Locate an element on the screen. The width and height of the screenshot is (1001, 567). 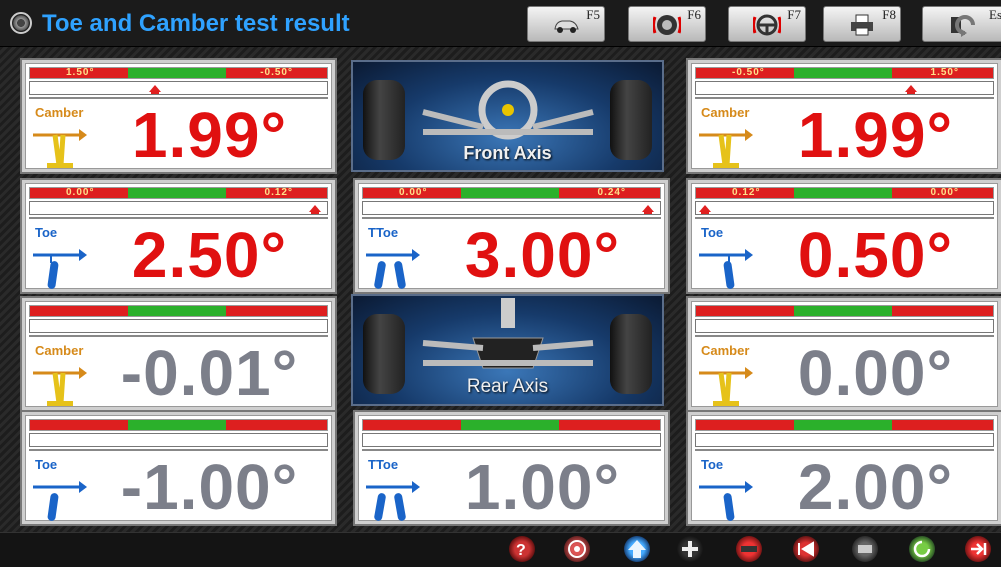
print-button: F8 is located at coordinates (862, 24).